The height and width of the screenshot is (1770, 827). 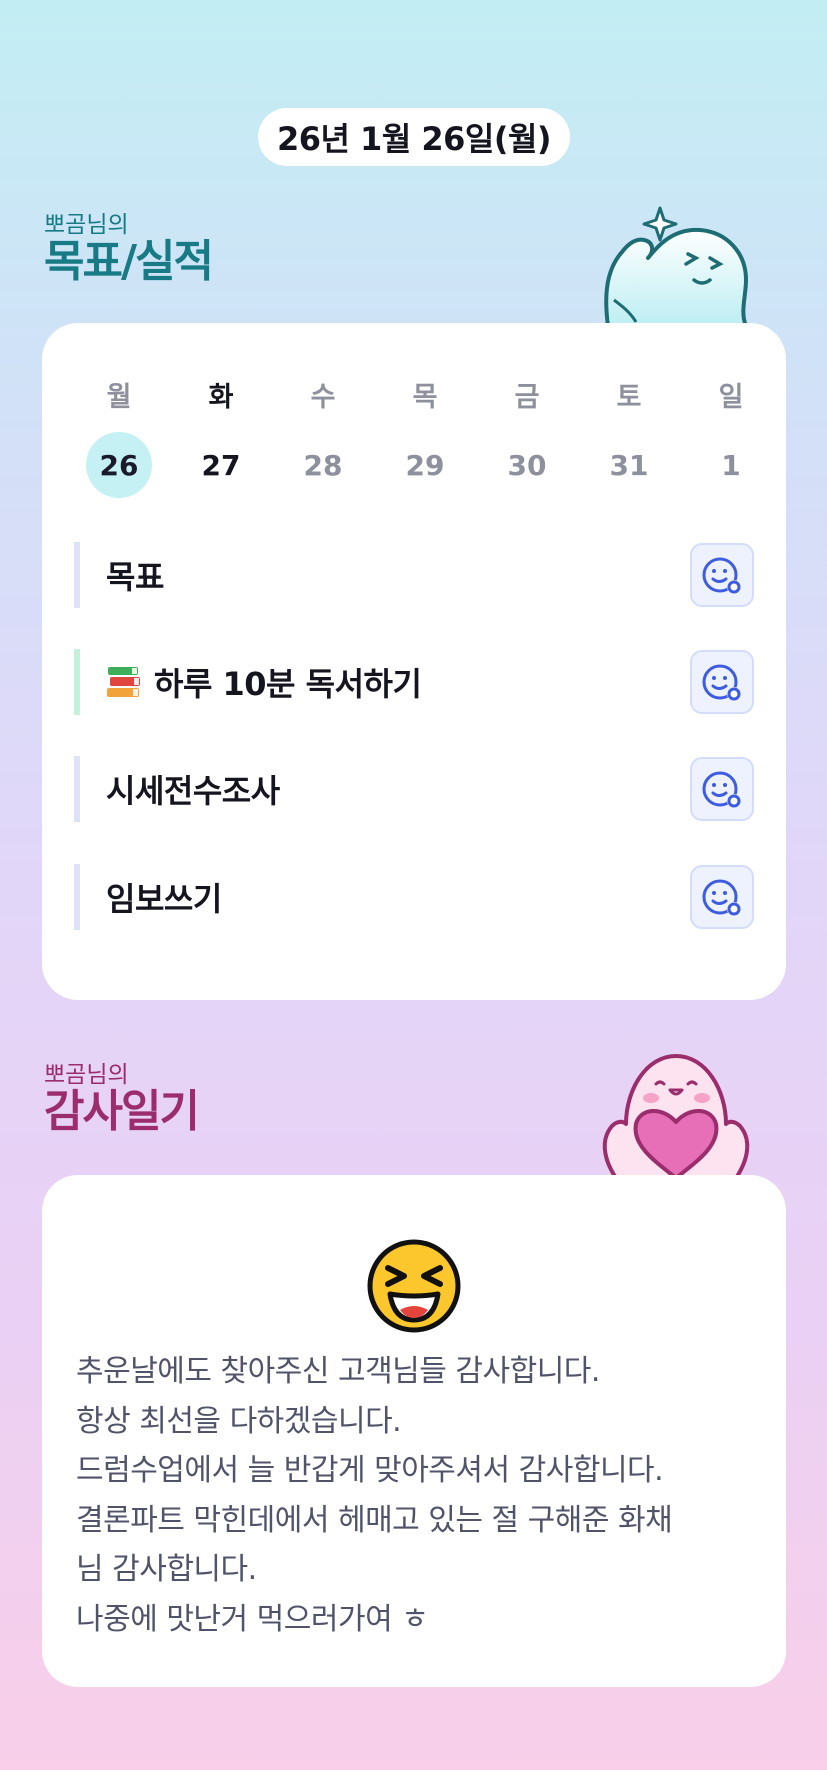 What do you see at coordinates (629, 465) in the screenshot?
I see `day-number: 31` at bounding box center [629, 465].